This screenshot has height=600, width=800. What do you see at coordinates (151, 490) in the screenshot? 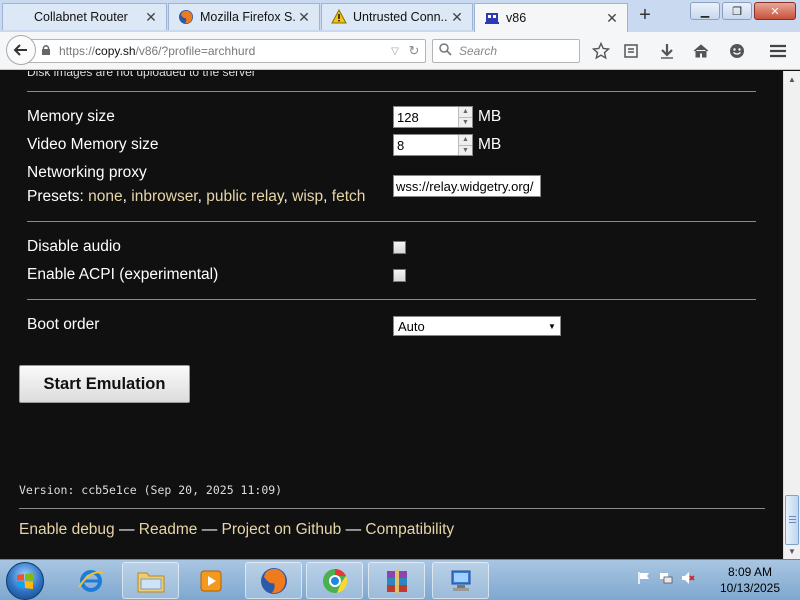
I see `version-text: Version: ccb5e1ce (Sep 20, 2025 11:09)` at bounding box center [151, 490].